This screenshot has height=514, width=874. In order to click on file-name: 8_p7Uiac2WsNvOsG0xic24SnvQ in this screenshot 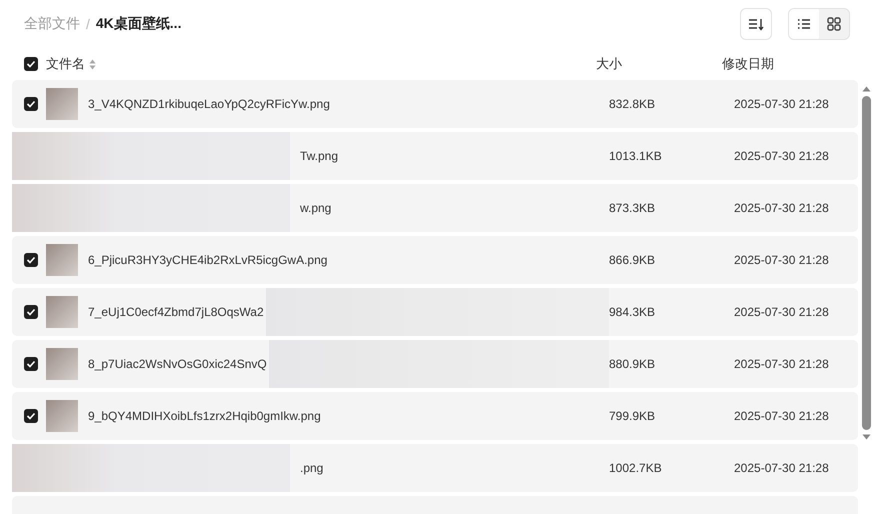, I will do `click(177, 364)`.